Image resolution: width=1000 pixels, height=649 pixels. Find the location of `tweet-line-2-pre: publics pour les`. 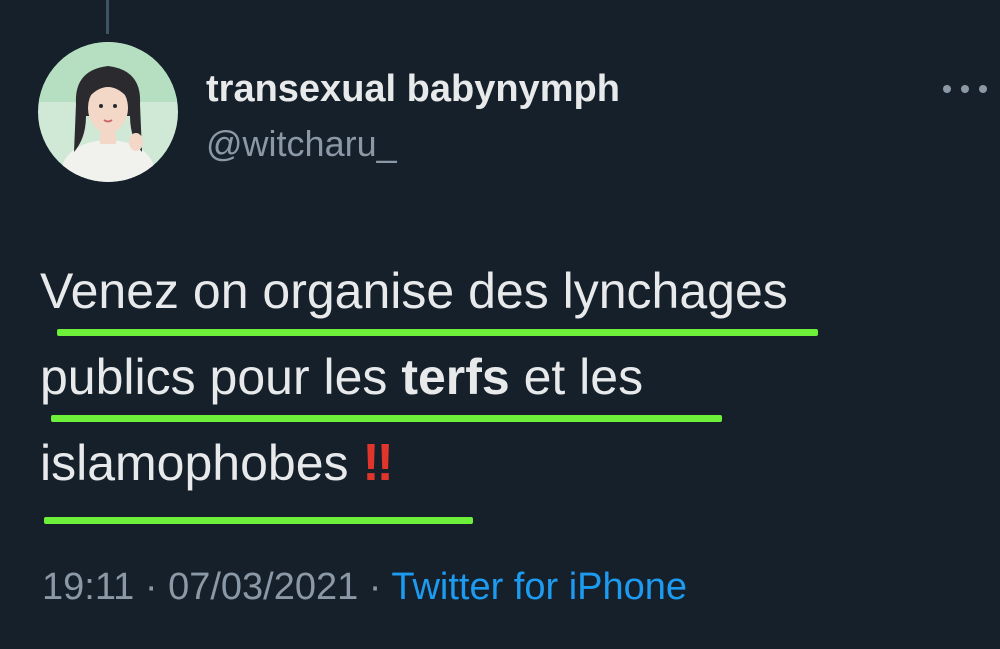

tweet-line-2-pre: publics pour les is located at coordinates (221, 377).